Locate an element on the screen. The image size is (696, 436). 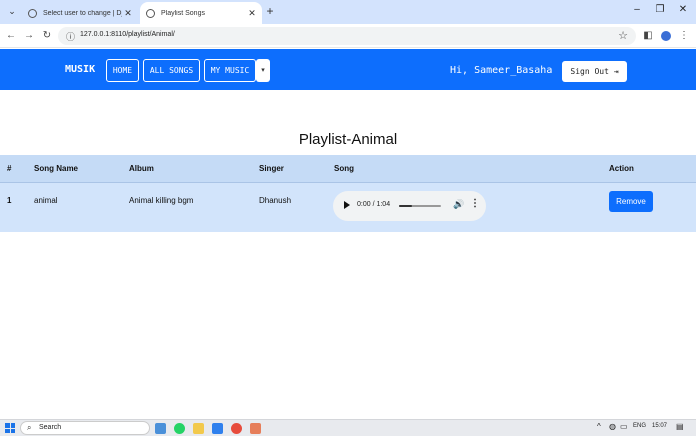
column-header-song: Song is located at coordinates (344, 168).